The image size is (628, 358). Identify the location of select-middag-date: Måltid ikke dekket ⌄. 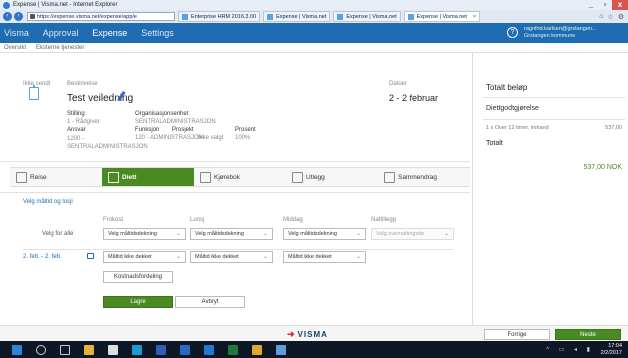
(324, 257).